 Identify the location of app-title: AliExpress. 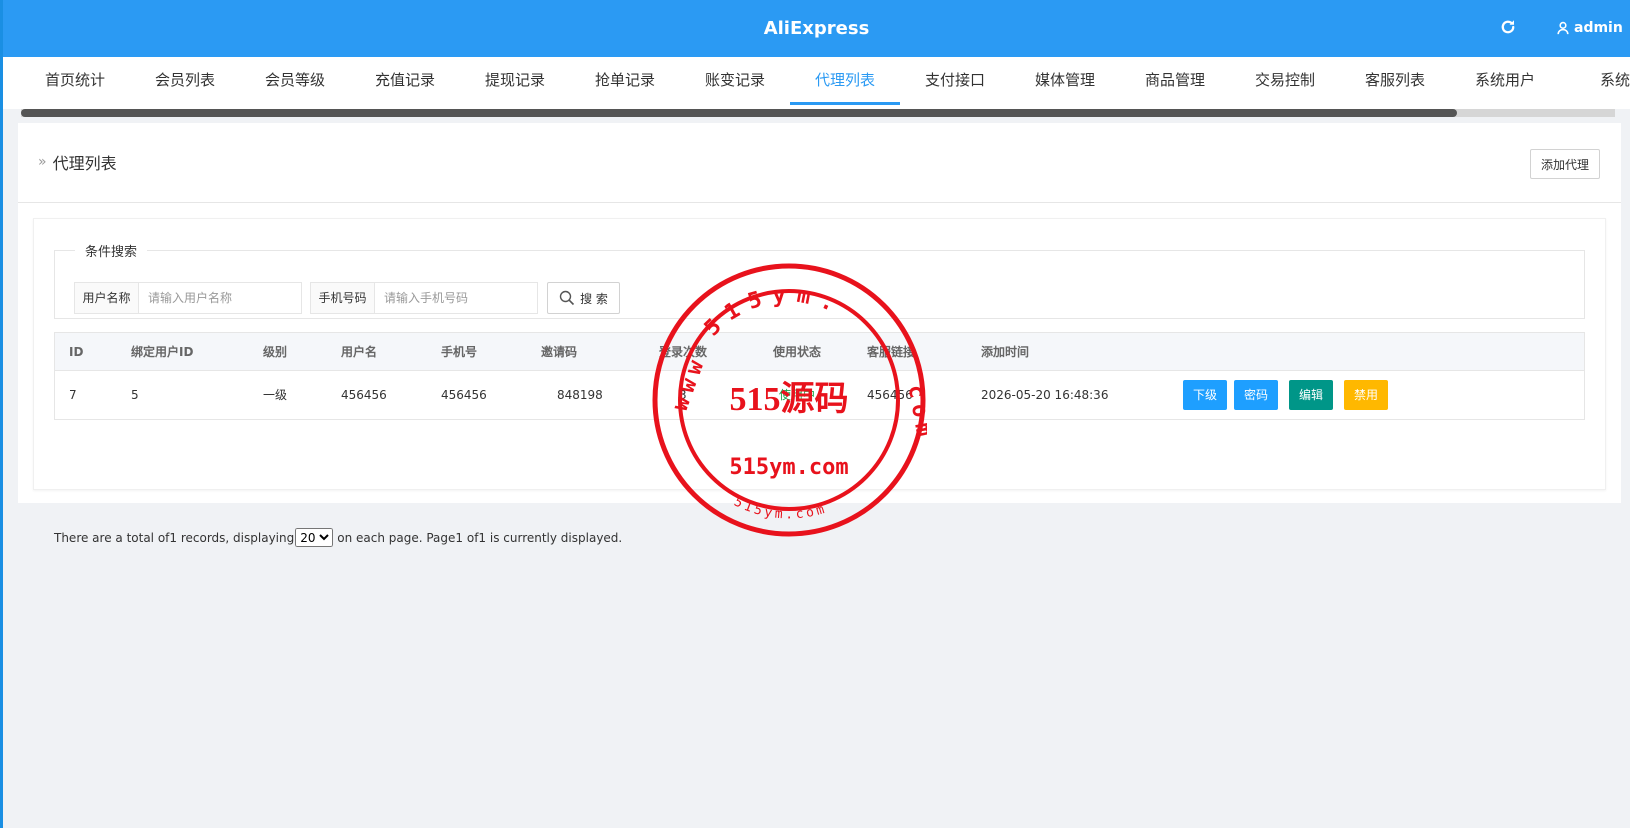
(816, 28).